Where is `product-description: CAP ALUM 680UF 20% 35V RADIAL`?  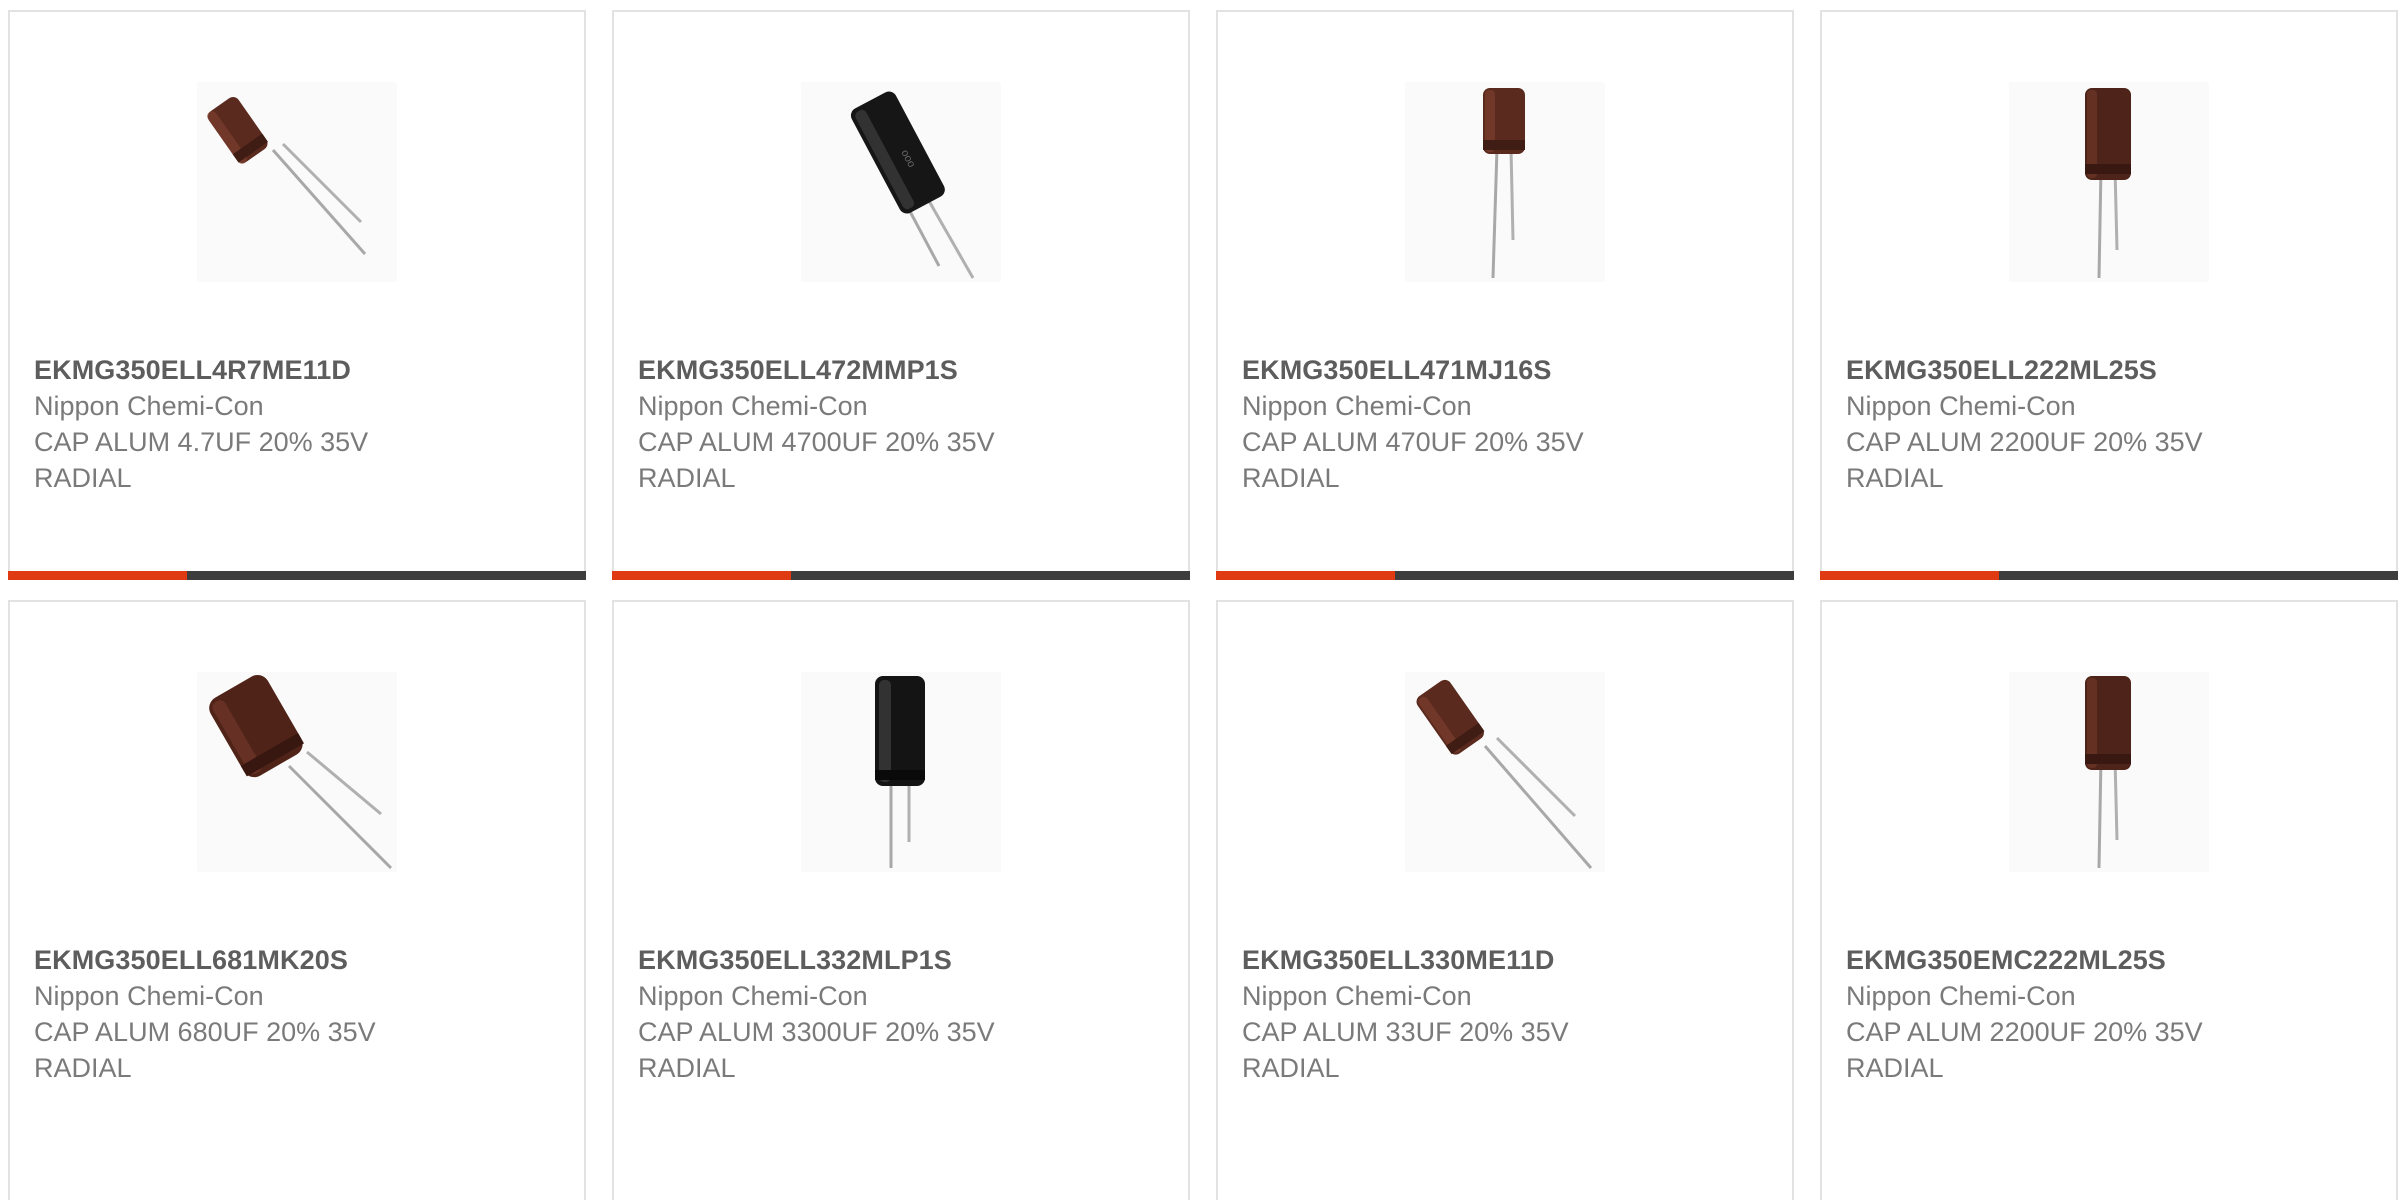 product-description: CAP ALUM 680UF 20% 35V RADIAL is located at coordinates (205, 1050).